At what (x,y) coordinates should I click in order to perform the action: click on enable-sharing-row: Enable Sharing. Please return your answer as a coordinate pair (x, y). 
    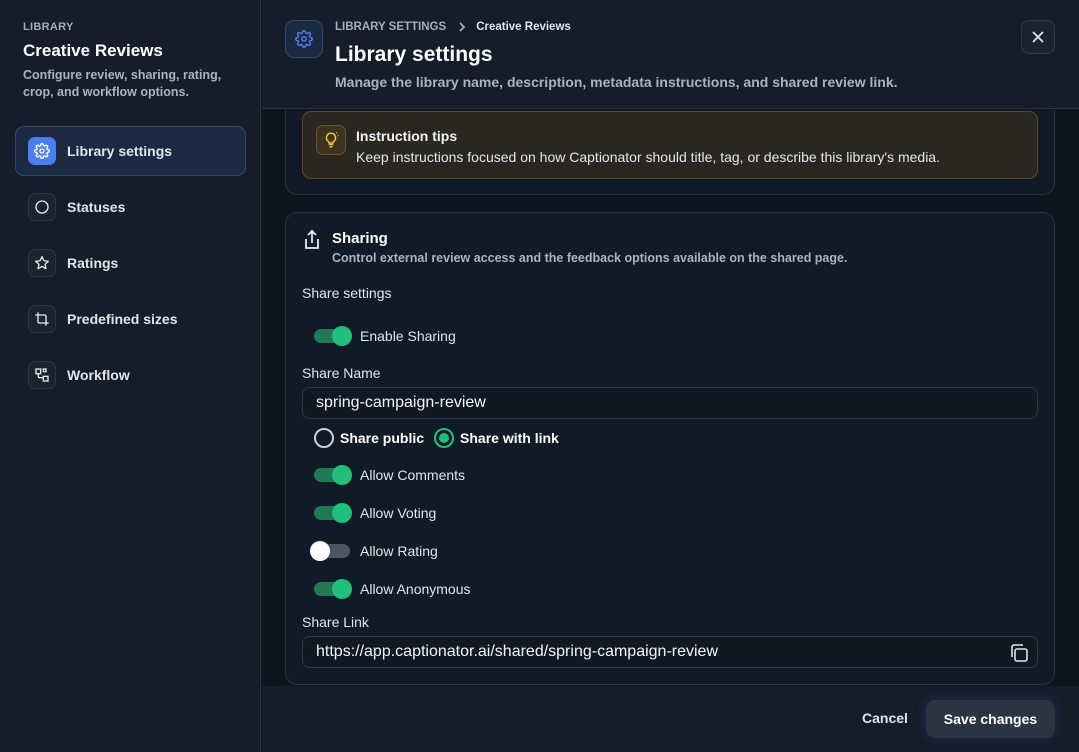
    Looking at the image, I should click on (385, 336).